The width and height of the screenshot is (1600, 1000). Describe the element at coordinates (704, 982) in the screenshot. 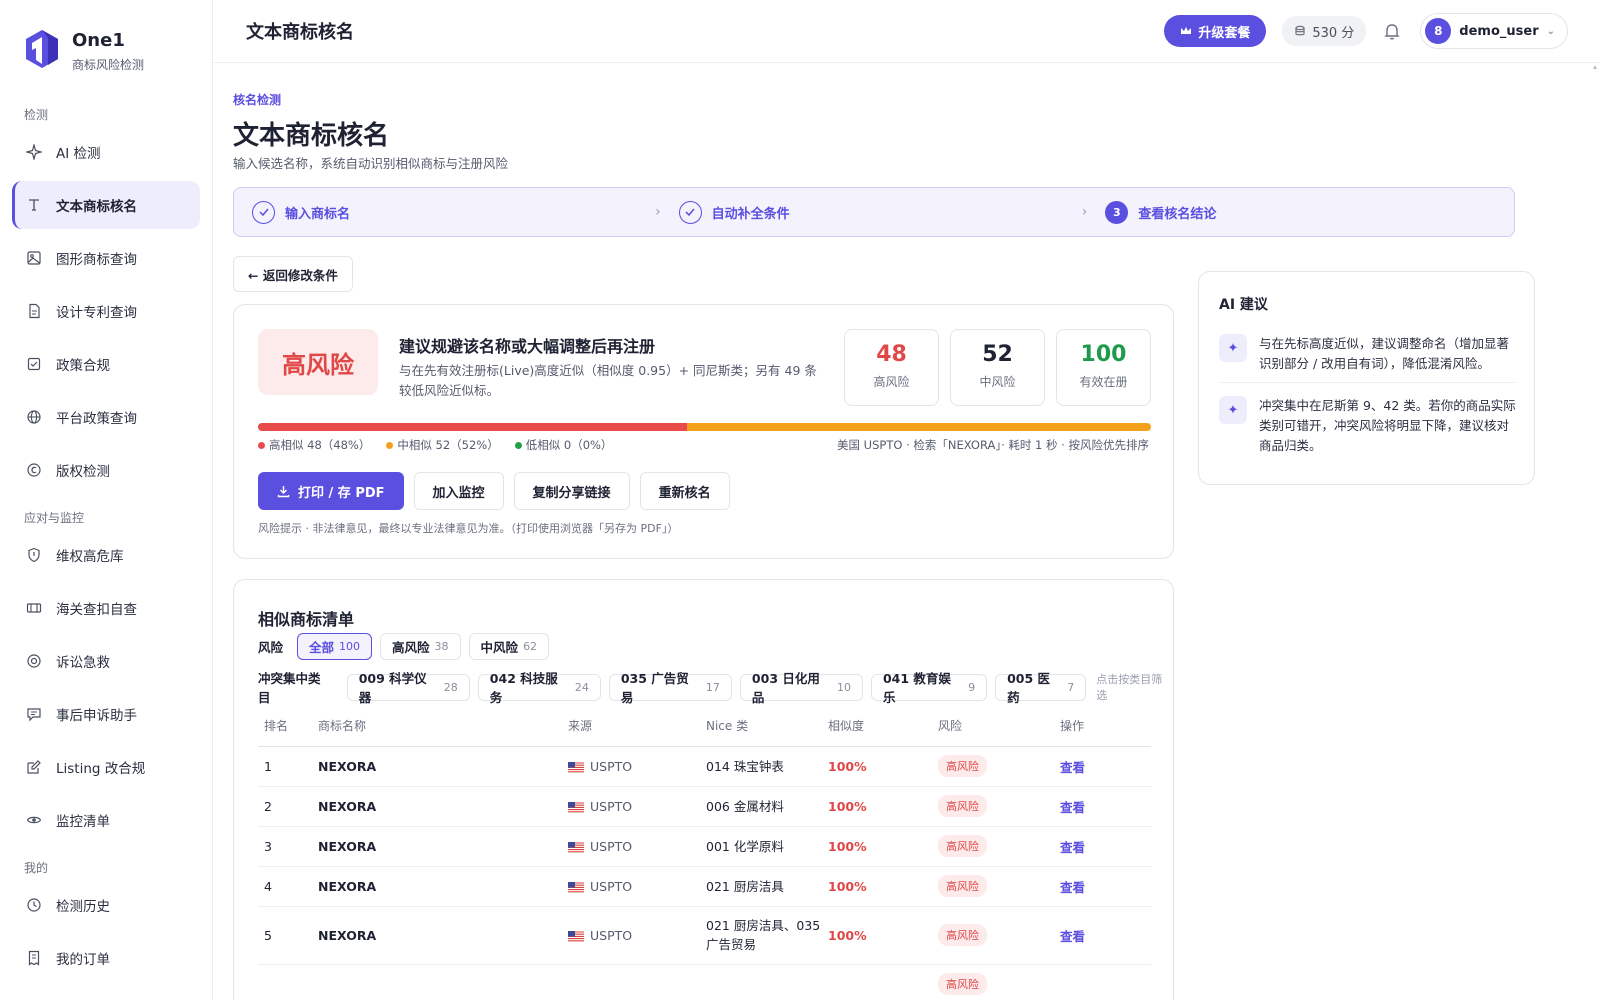

I see `table-row: 高风险` at that location.